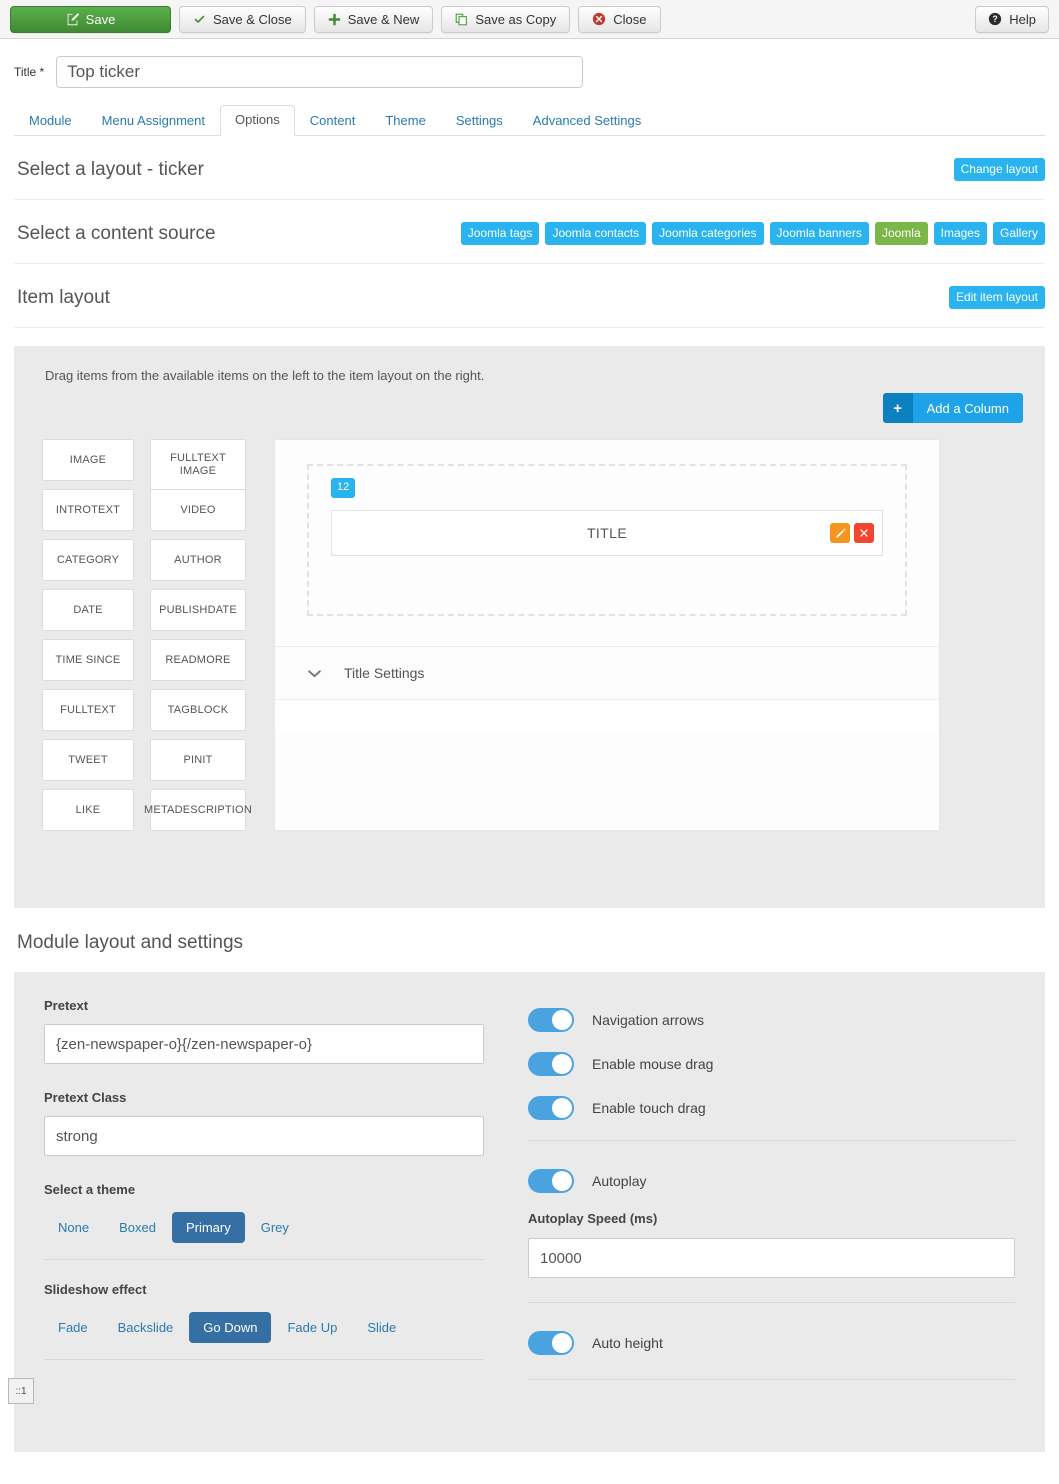 This screenshot has height=1484, width=1059. Describe the element at coordinates (257, 120) in the screenshot. I see `tab-options: Options` at that location.